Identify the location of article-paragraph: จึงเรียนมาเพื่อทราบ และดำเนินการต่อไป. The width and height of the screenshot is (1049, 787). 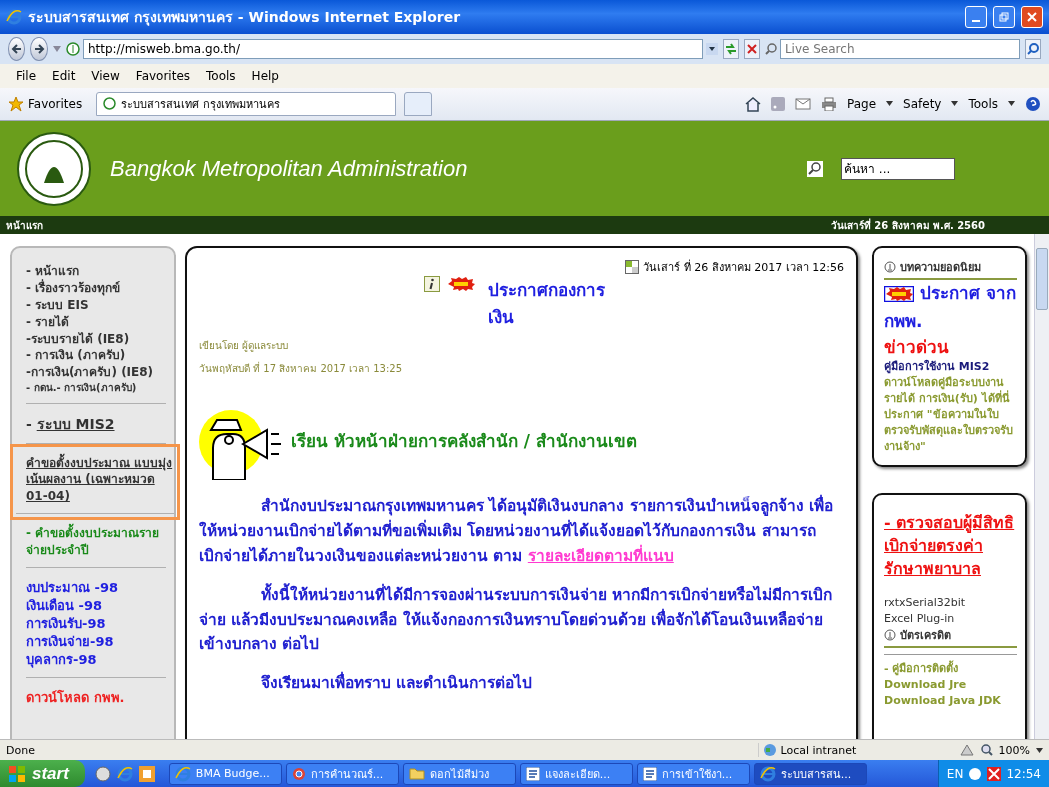
(521, 683).